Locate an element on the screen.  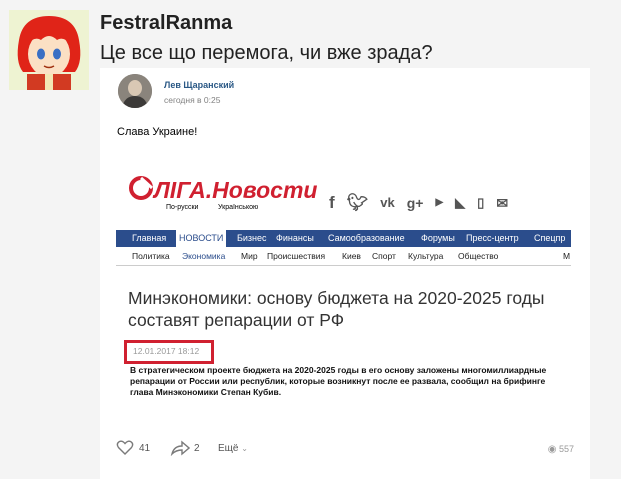
vk-icon: vk is located at coordinates (387, 203).